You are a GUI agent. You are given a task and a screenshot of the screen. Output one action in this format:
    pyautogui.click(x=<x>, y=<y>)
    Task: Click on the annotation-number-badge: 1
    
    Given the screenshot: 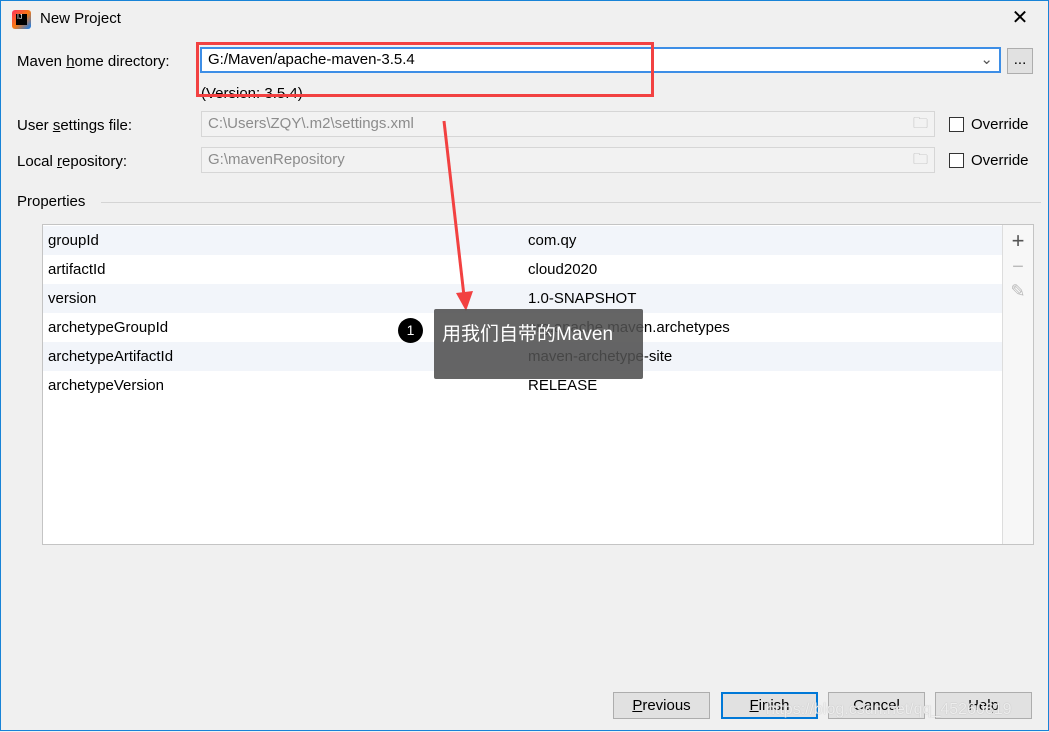 What is the action you would take?
    pyautogui.click(x=410, y=330)
    